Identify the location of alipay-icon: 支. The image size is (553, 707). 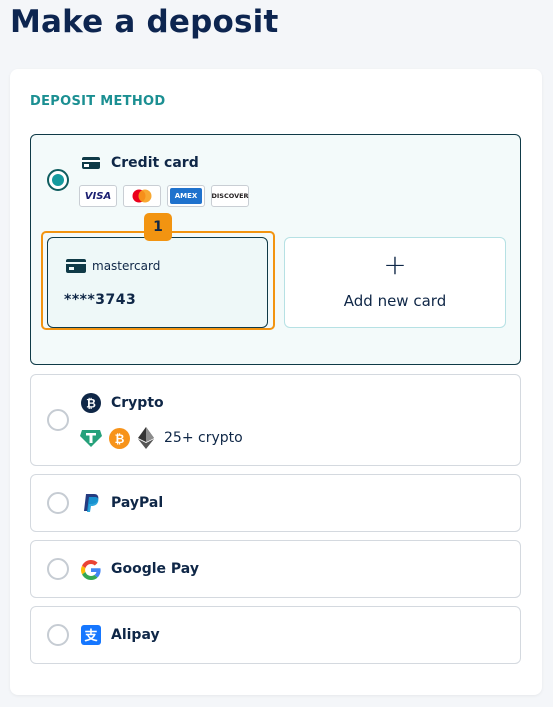
(91, 635).